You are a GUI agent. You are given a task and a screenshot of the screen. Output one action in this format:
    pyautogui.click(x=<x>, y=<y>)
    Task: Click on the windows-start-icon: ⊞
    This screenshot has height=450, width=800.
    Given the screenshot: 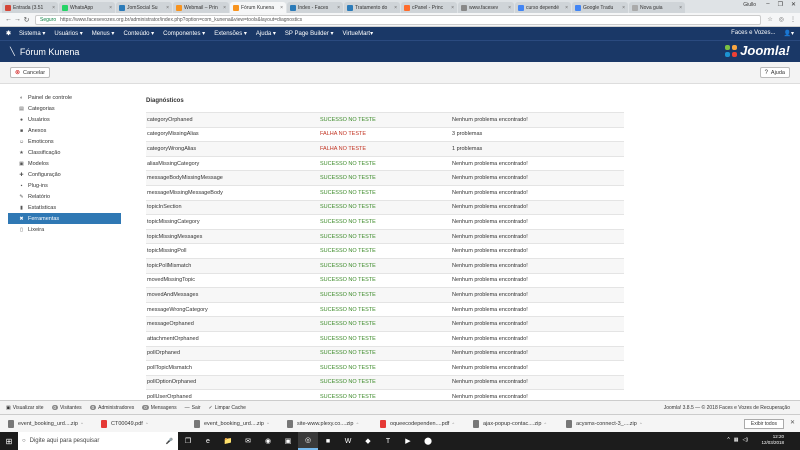 What is the action you would take?
    pyautogui.click(x=9, y=441)
    